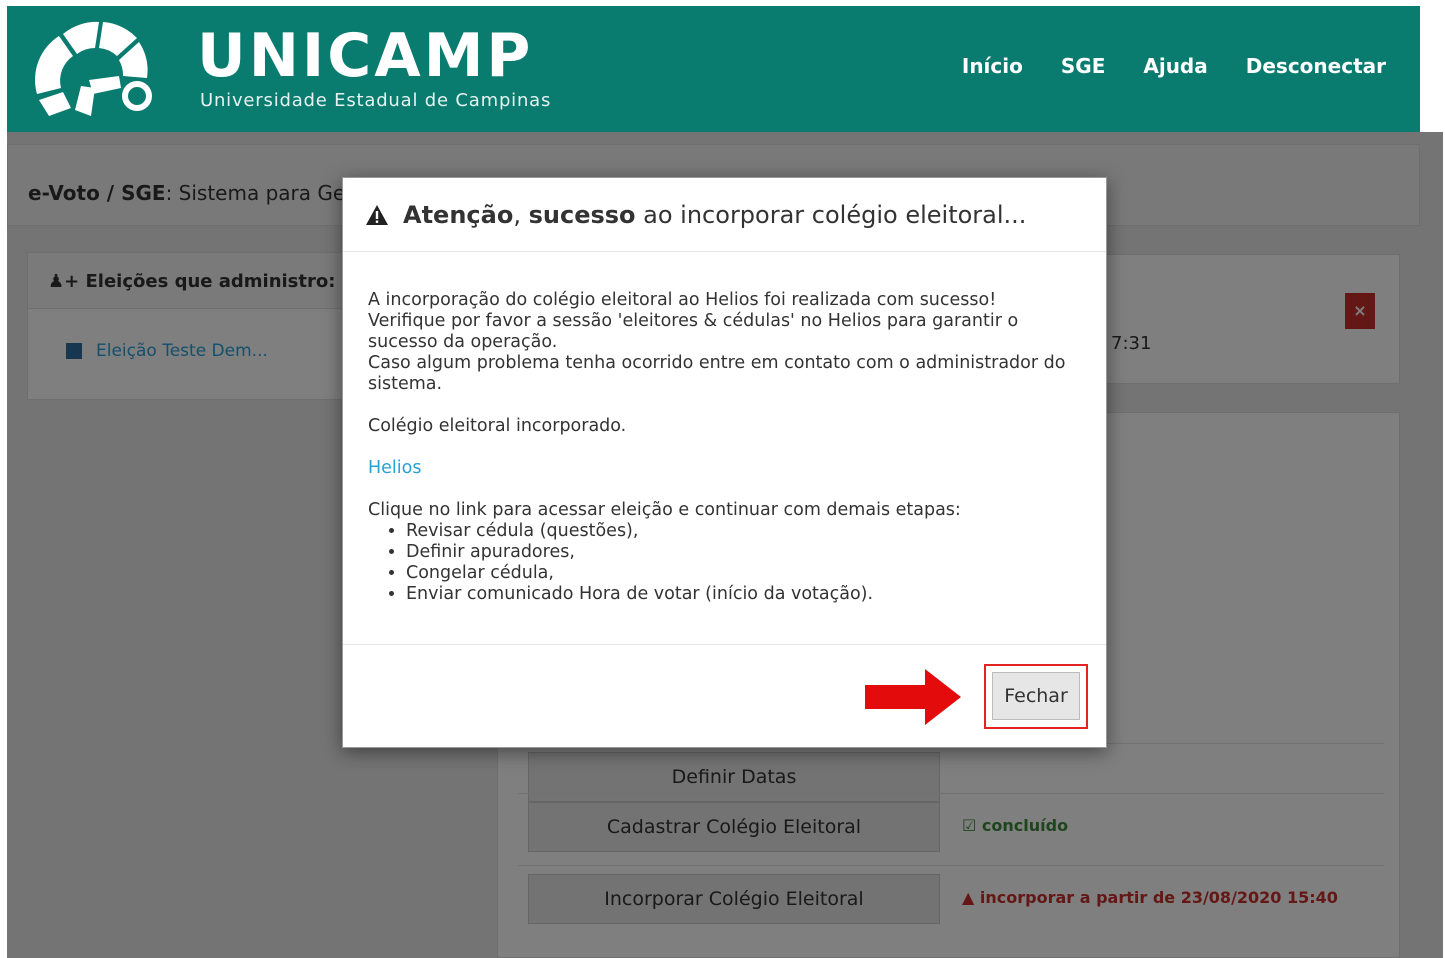  I want to click on list-item: Definir apuradores,, so click(743, 552).